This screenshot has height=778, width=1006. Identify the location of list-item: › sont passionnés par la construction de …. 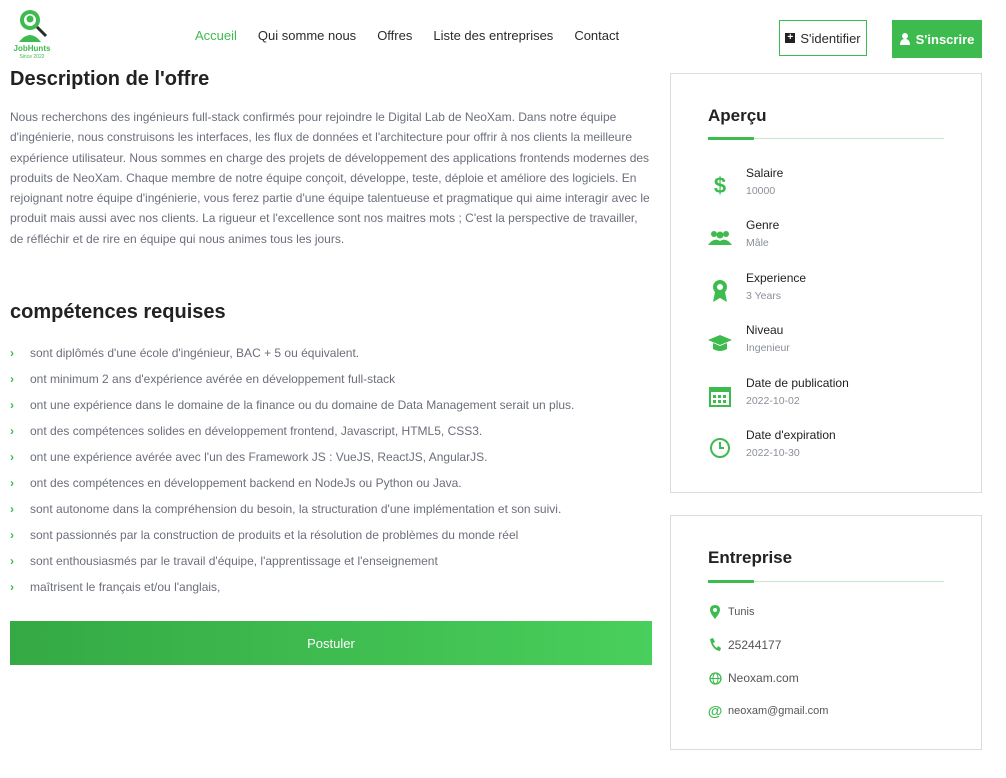
(292, 535).